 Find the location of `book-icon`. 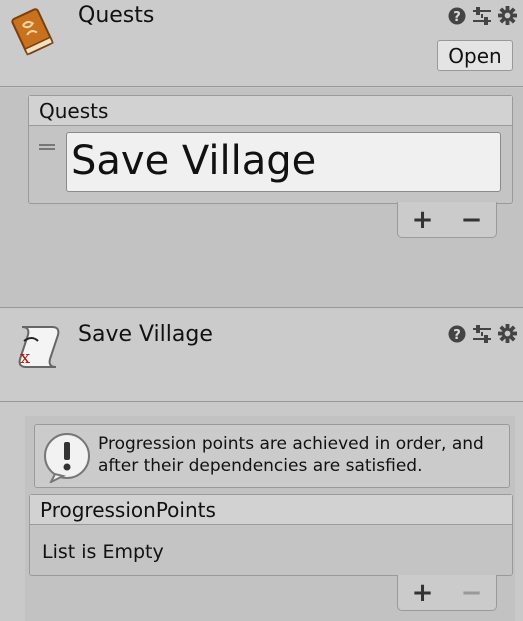

book-icon is located at coordinates (33, 33).